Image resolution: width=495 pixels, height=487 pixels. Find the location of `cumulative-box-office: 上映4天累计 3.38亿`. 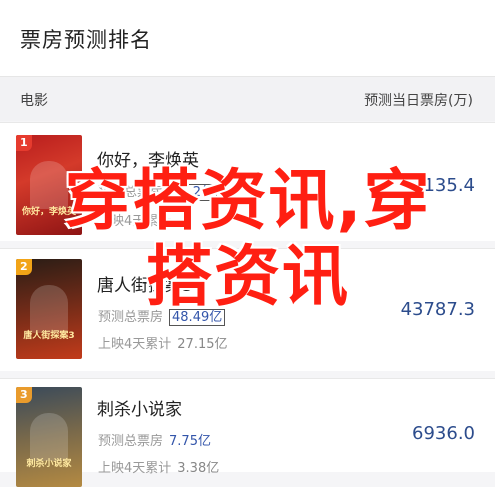

cumulative-box-office: 上映4天累计 3.38亿 is located at coordinates (158, 466).